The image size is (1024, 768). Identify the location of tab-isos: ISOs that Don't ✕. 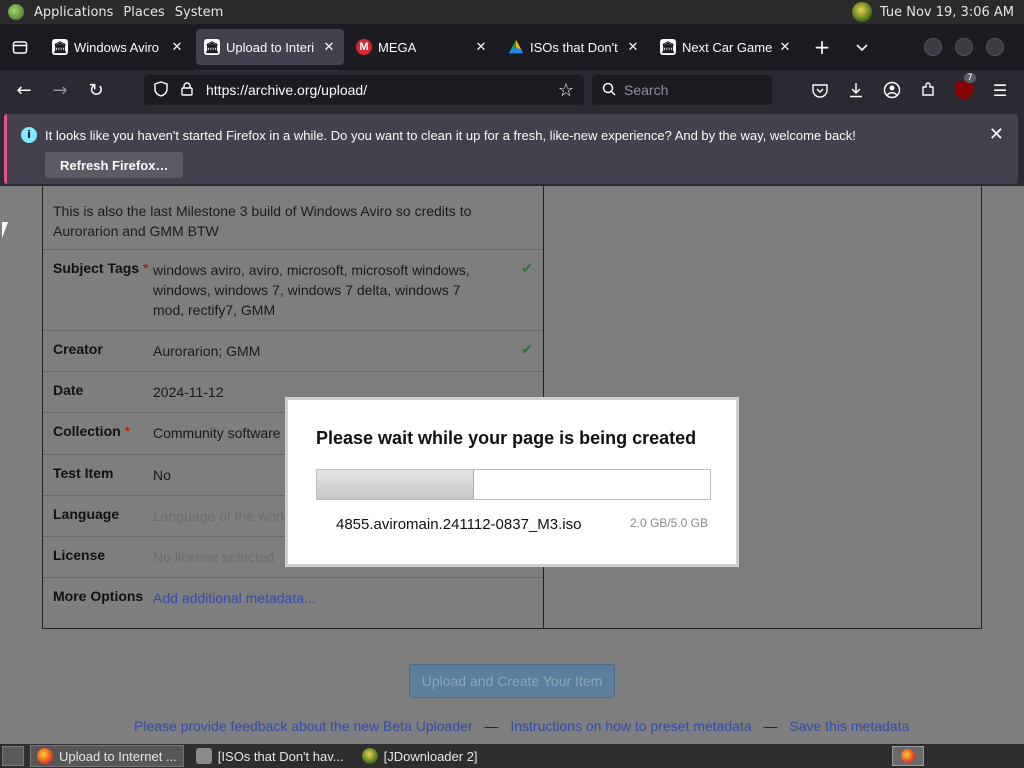
(574, 47).